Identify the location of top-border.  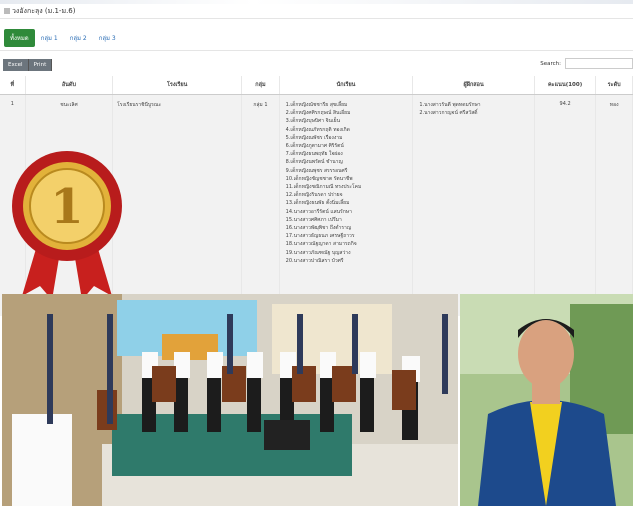
(316, 2).